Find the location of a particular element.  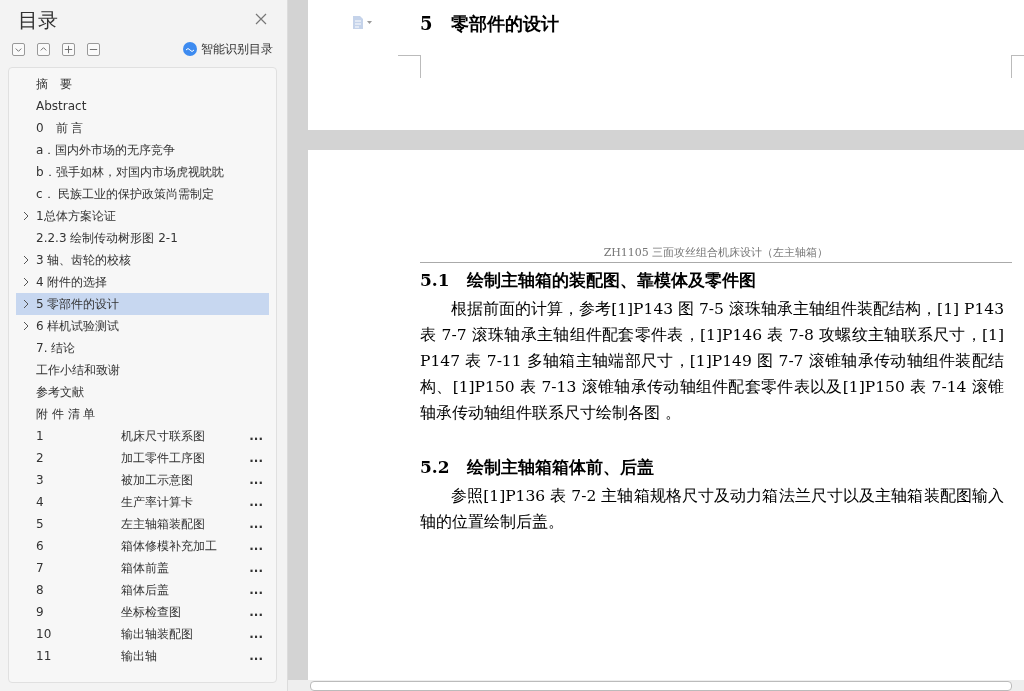

expand-down-button is located at coordinates (18, 49).